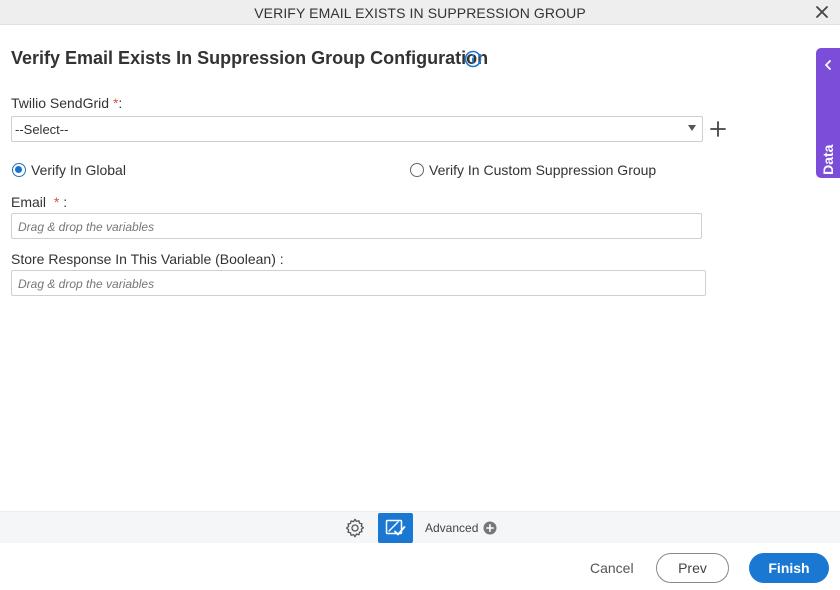 This screenshot has height=590, width=840. What do you see at coordinates (692, 128) in the screenshot?
I see `dropdown-arrow-icon` at bounding box center [692, 128].